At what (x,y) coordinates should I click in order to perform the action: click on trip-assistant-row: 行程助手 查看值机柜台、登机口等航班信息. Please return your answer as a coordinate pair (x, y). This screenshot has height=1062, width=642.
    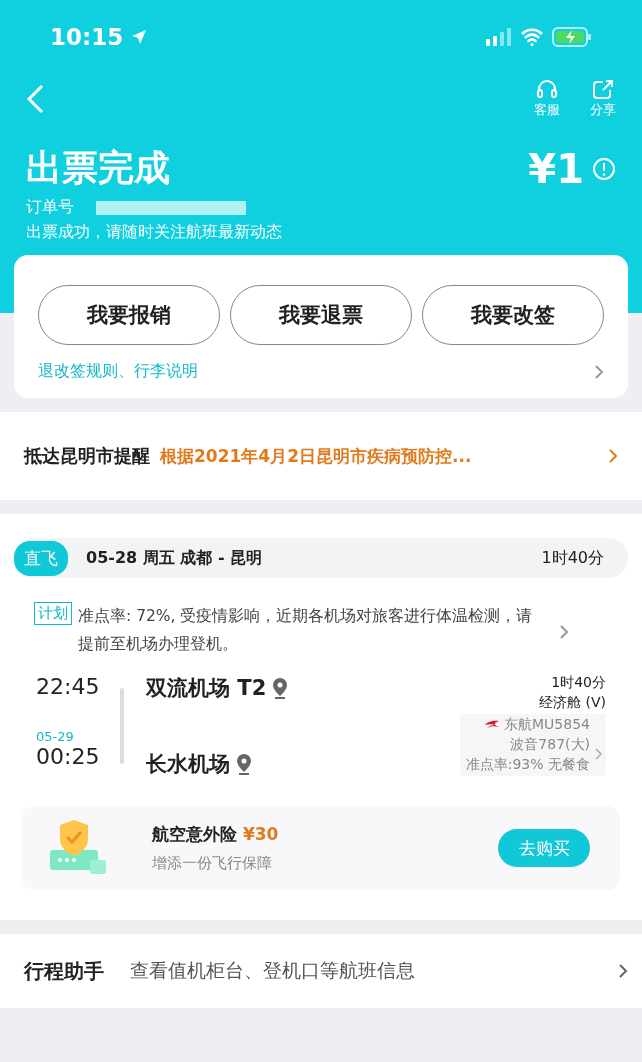
    Looking at the image, I should click on (321, 971).